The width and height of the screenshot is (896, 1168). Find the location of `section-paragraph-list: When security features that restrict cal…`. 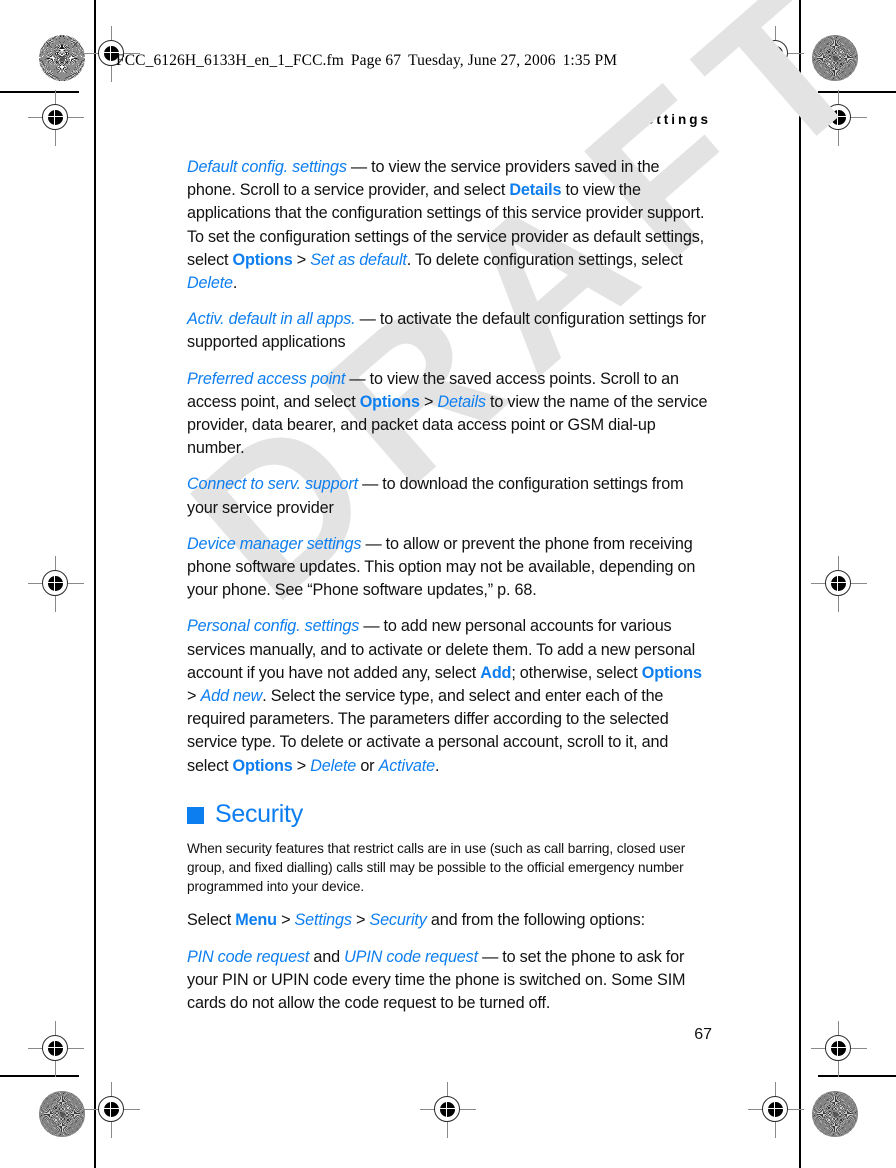

section-paragraph-list: When security features that restrict cal… is located at coordinates (449, 927).